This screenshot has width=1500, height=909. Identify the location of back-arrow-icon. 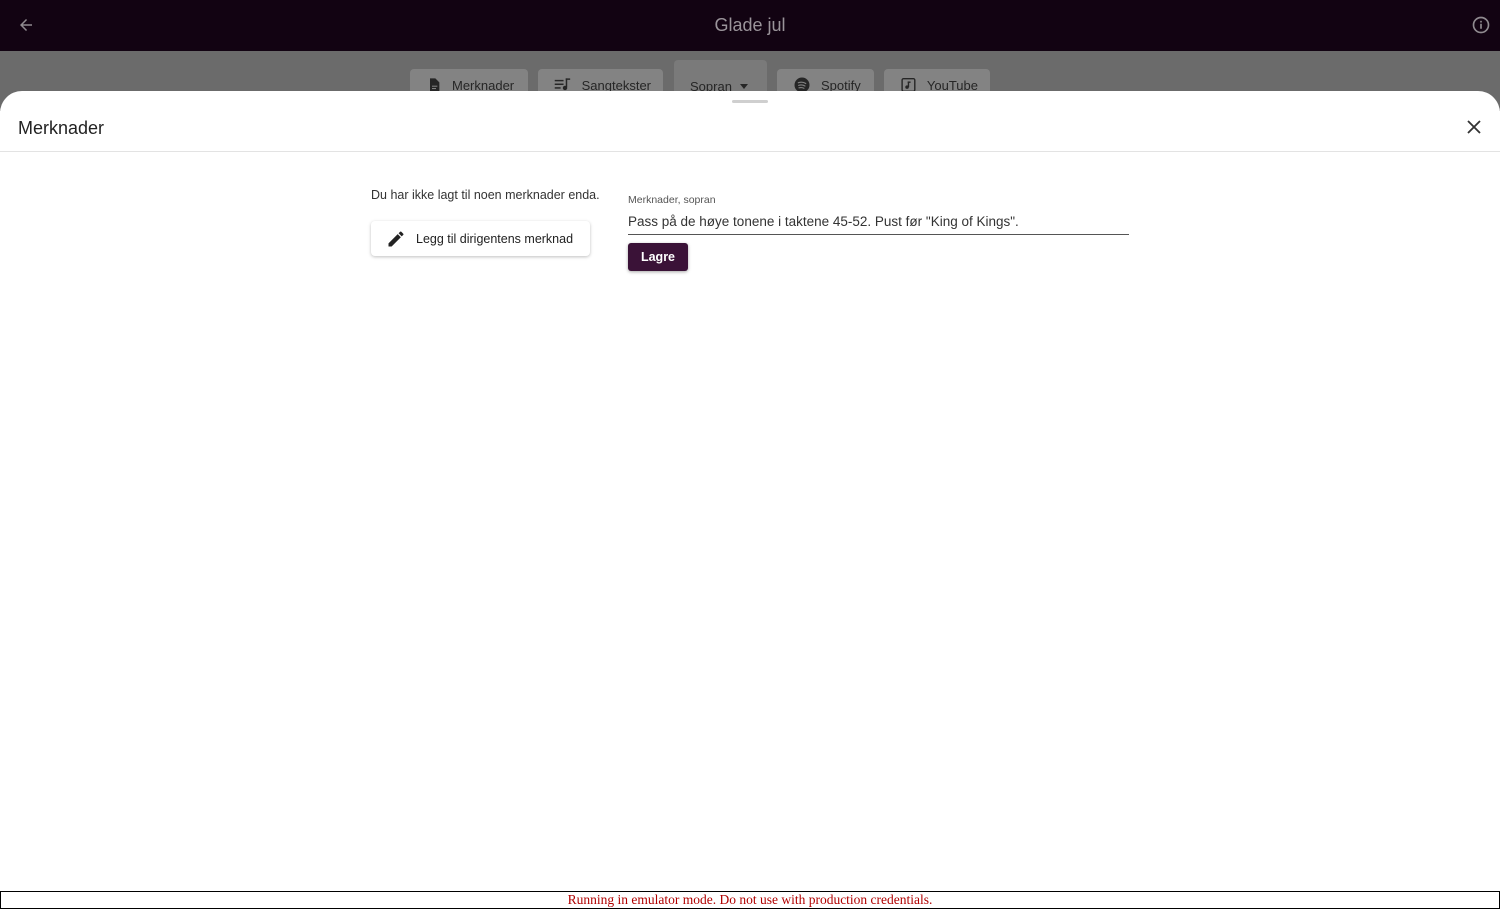
(26, 25).